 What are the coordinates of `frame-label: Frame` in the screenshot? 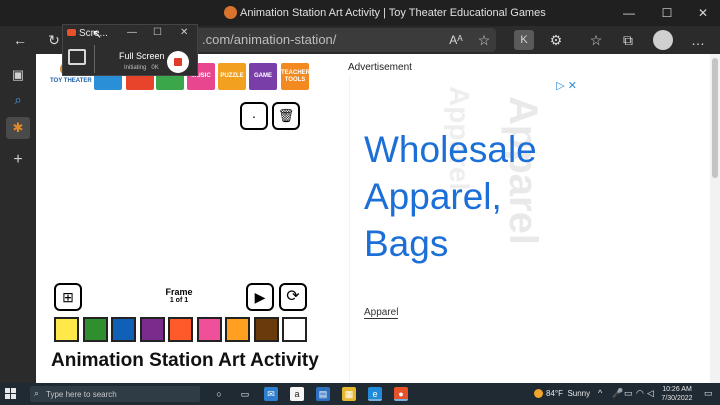 It's located at (179, 292).